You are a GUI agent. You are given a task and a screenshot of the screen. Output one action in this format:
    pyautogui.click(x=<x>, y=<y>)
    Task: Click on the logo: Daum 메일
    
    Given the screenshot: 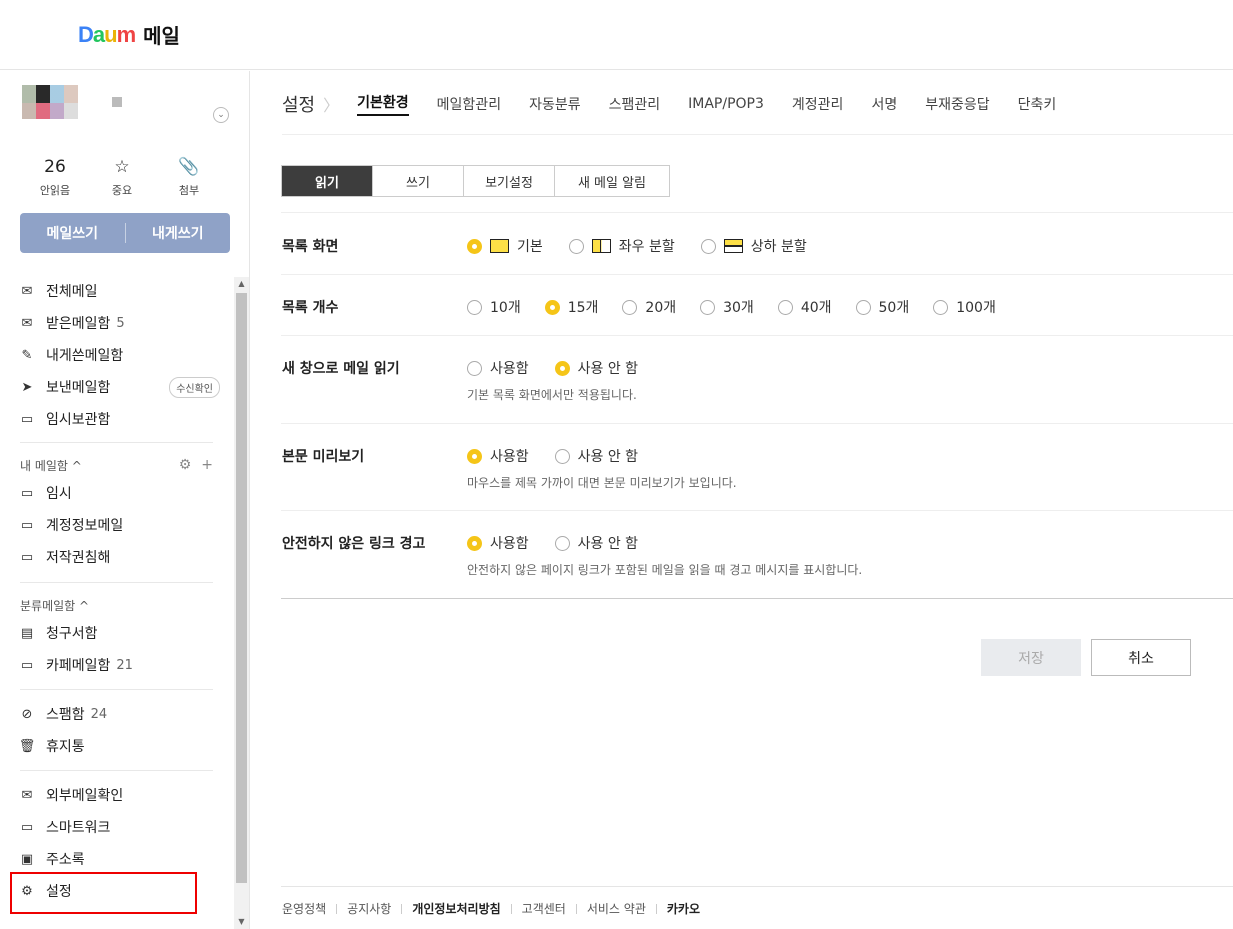 What is the action you would take?
    pyautogui.click(x=129, y=34)
    